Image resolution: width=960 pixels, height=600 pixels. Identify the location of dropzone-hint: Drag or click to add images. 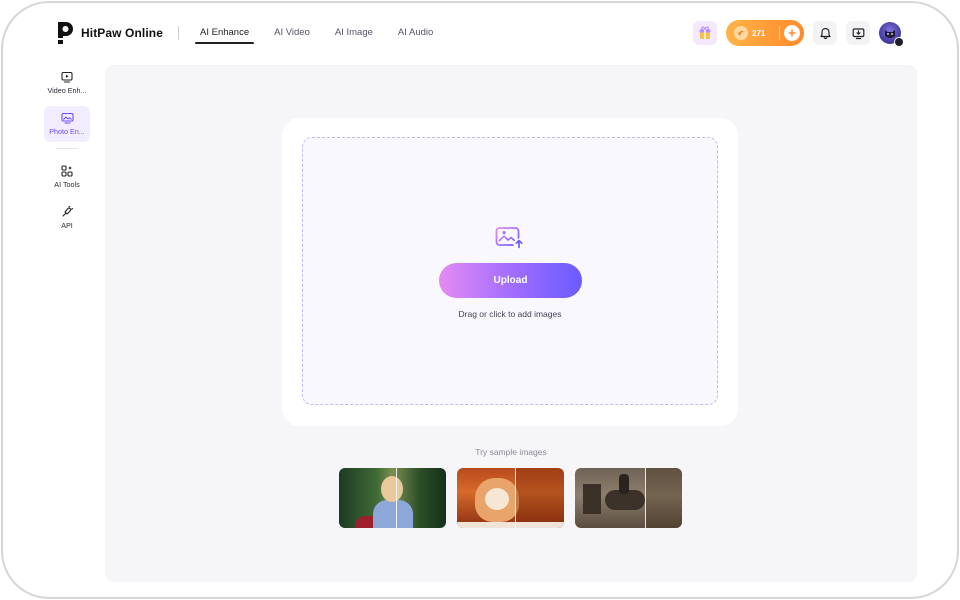
(510, 314).